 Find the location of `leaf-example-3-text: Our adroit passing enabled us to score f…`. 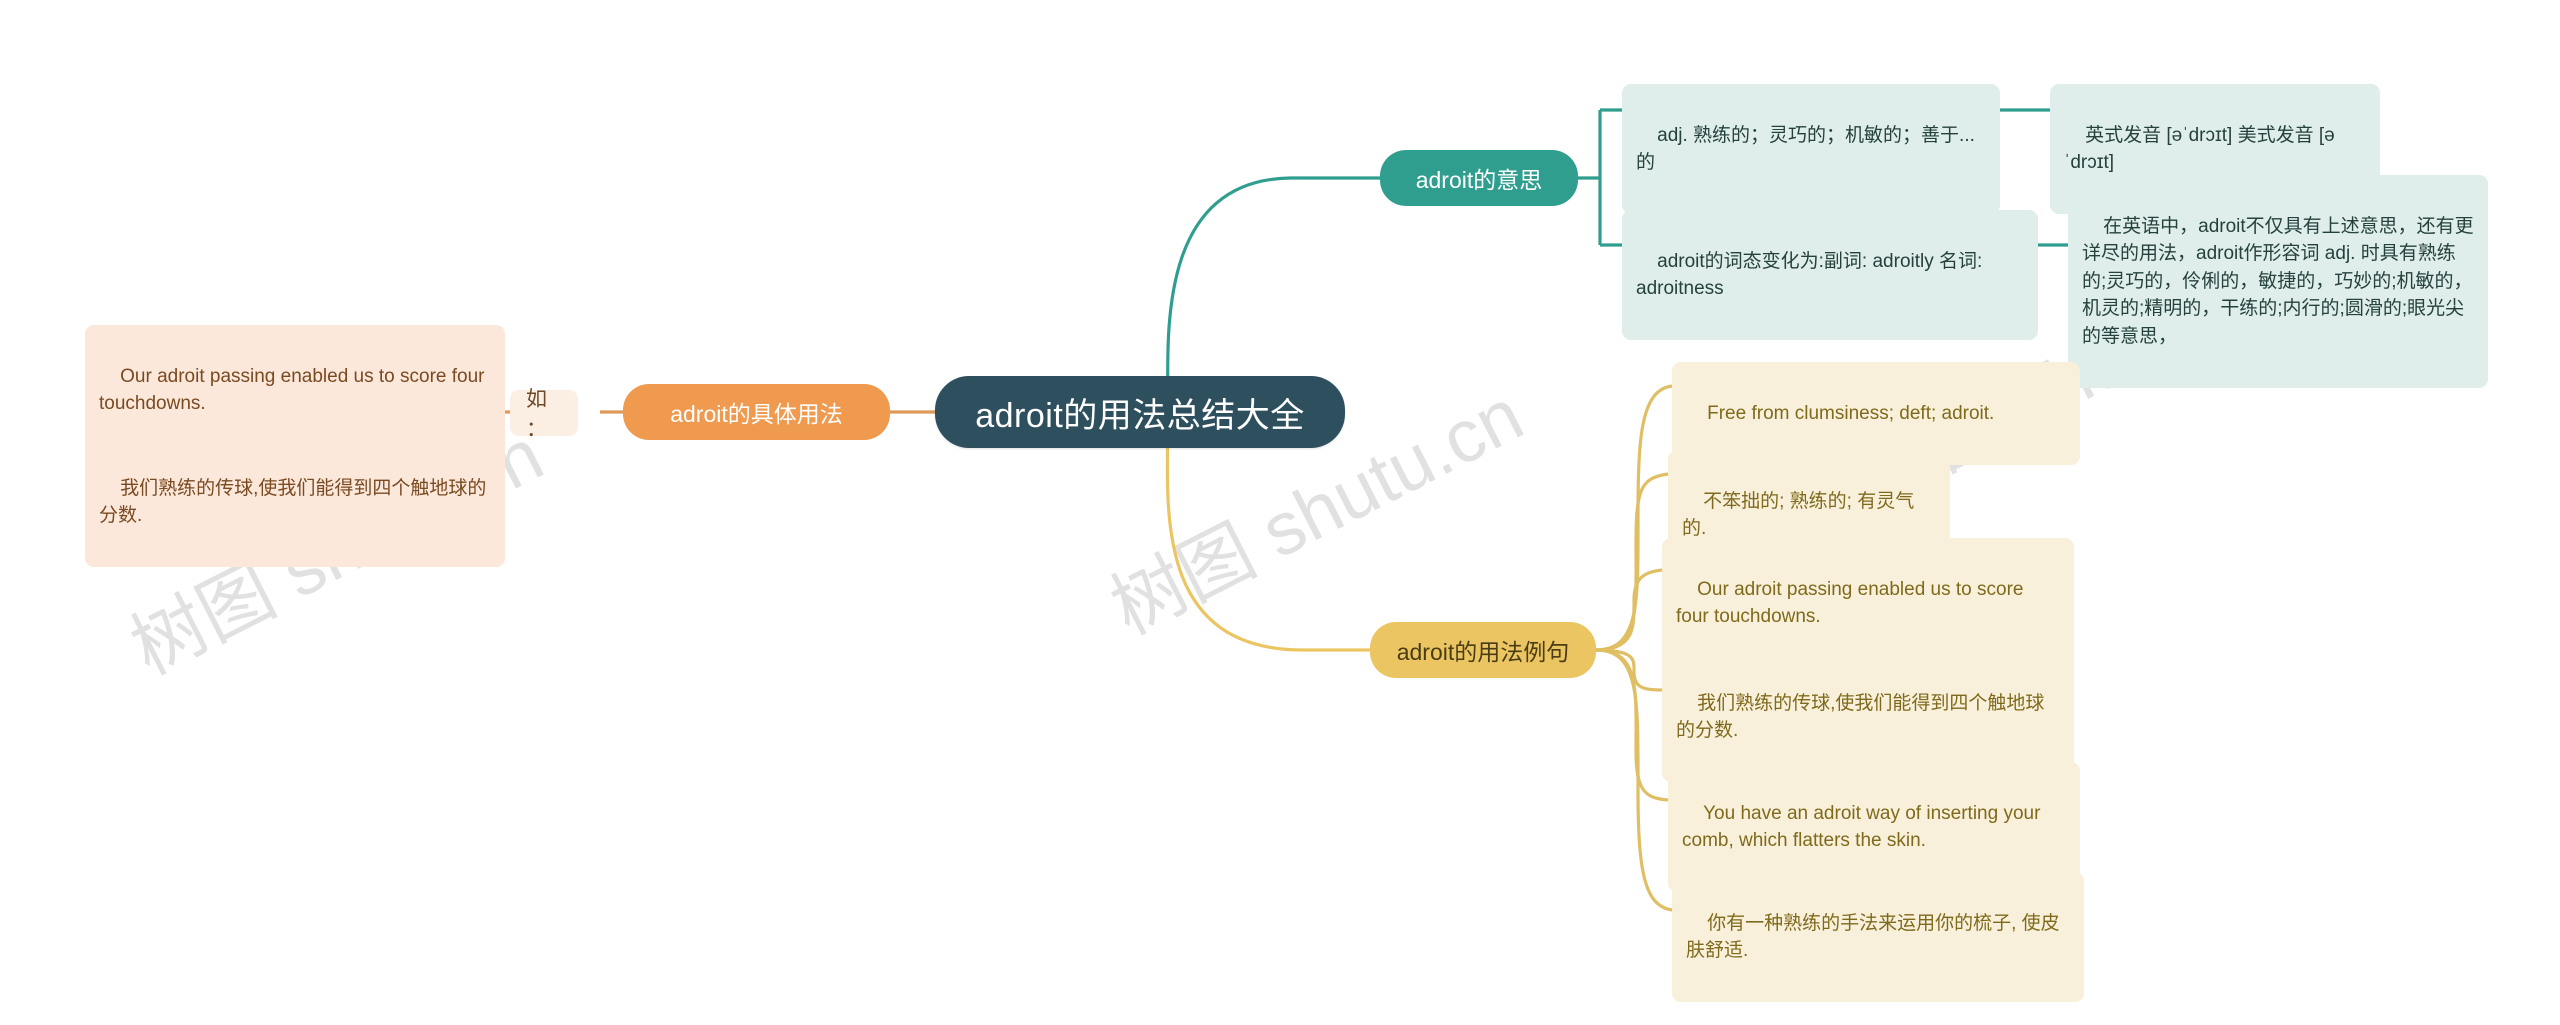

leaf-example-3-text: Our adroit passing enabled us to score f… is located at coordinates (1852, 603).